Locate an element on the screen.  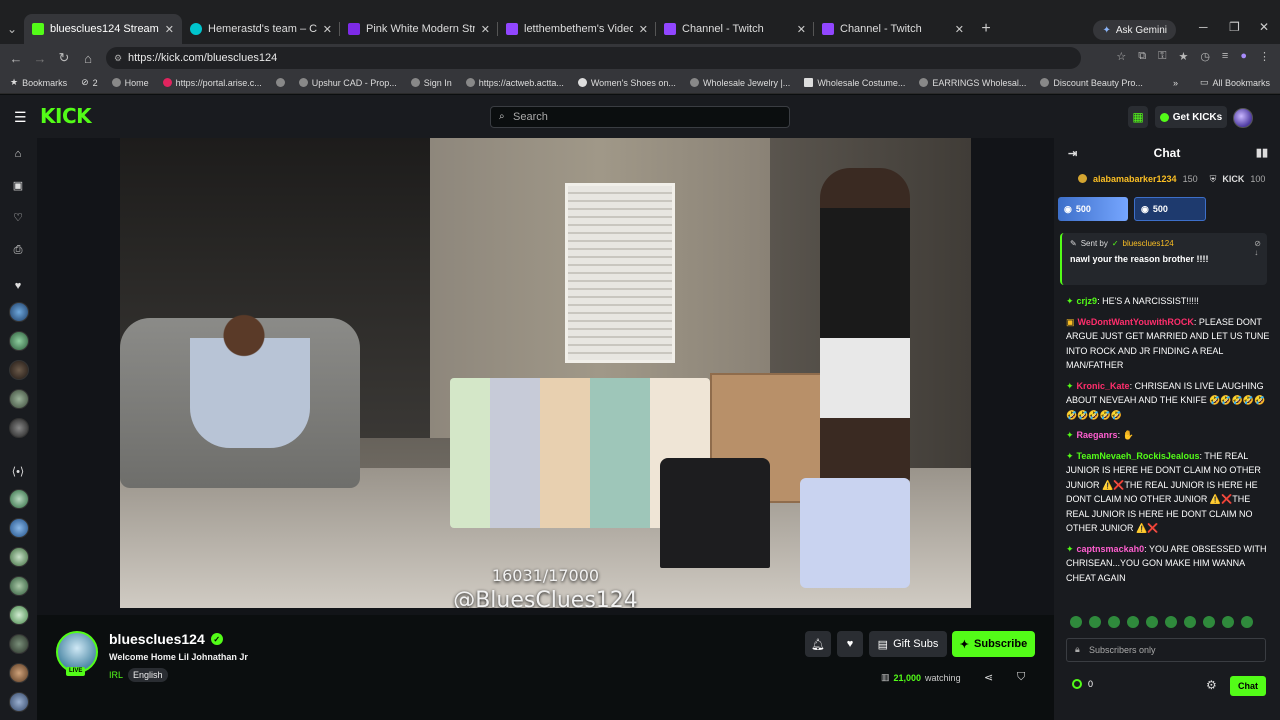
subscribe-button: ✦ Subscribe is located at coordinates (993, 644).